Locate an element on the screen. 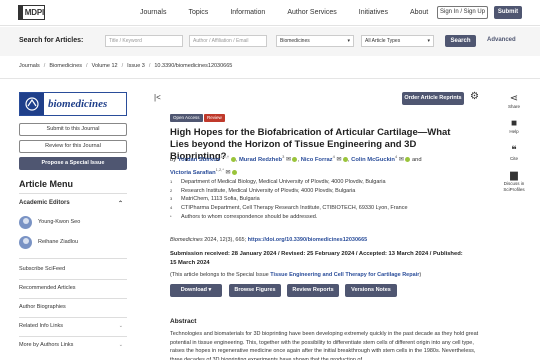 Image resolution: width=540 pixels, height=360 pixels. submit-to-journal-button: Submit to this Journal is located at coordinates (73, 129).